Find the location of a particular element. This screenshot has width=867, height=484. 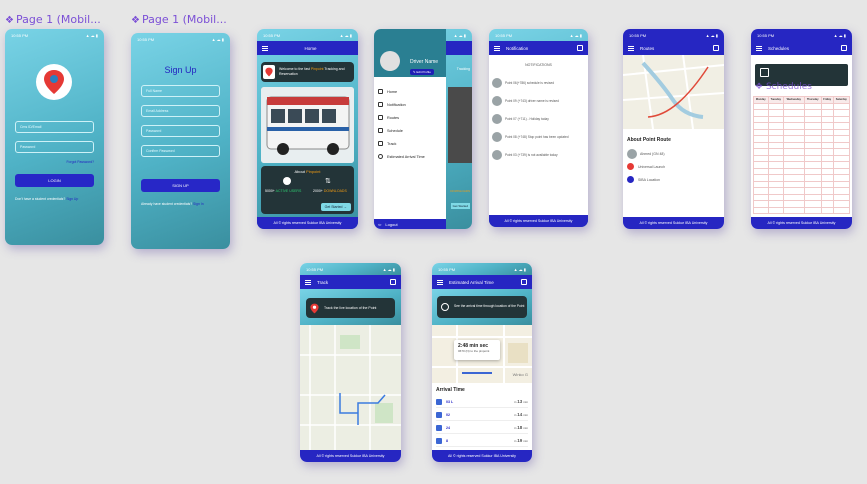

driver-name: Driver Name is located at coordinates (424, 62).